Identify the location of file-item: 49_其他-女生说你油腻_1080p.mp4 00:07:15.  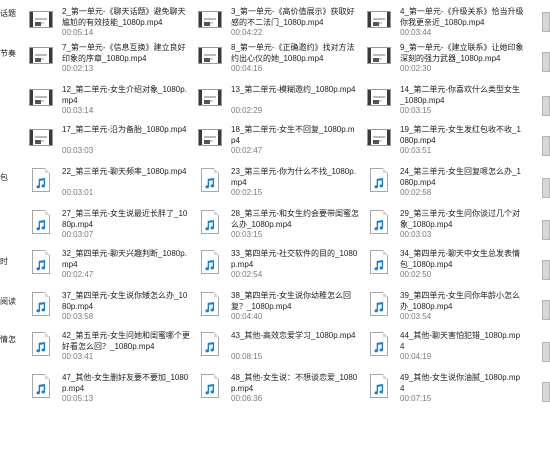
(448, 390).